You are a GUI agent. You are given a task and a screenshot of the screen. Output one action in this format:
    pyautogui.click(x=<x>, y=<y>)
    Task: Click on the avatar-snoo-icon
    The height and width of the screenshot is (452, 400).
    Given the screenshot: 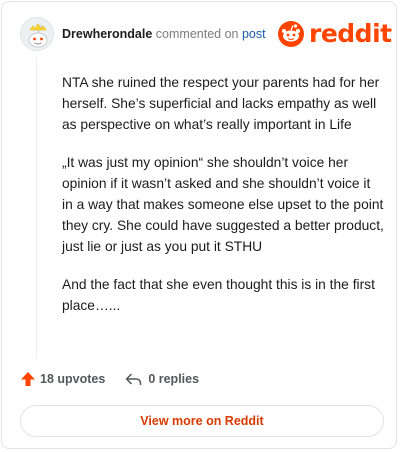 What is the action you would take?
    pyautogui.click(x=38, y=35)
    